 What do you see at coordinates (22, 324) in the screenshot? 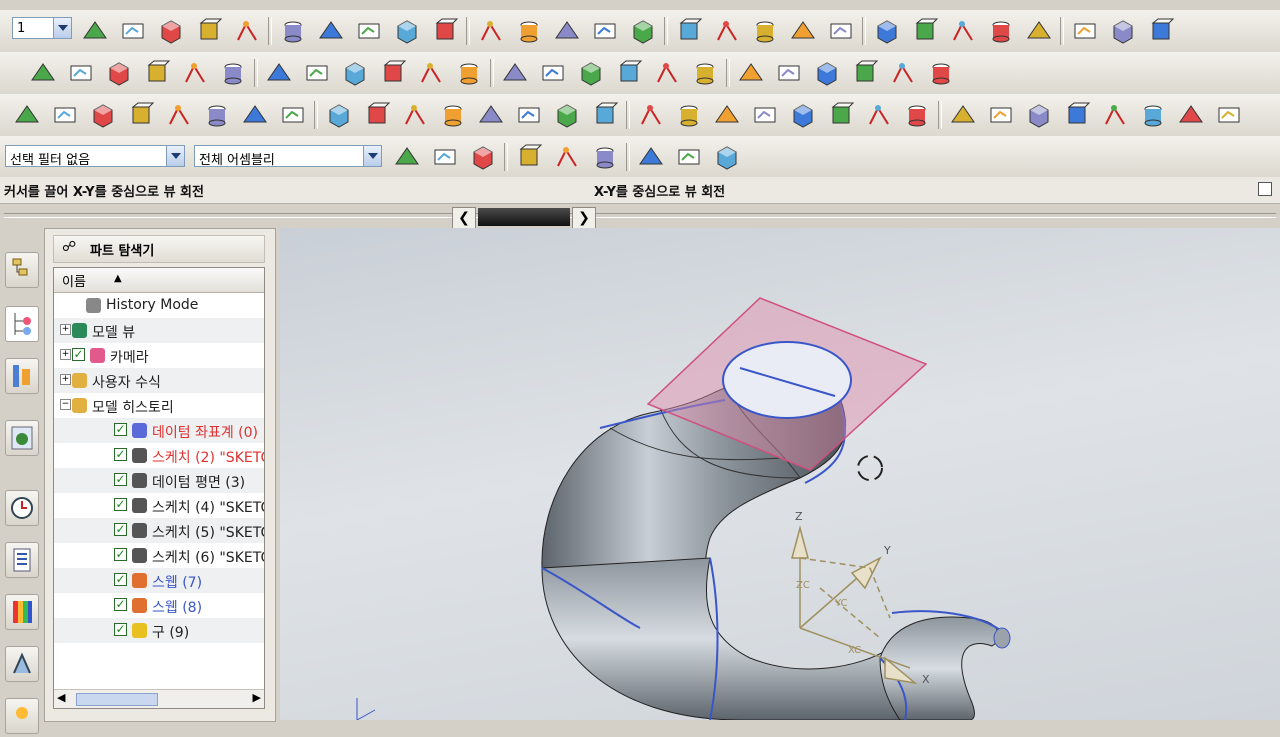
I see `part-navigator-icon` at bounding box center [22, 324].